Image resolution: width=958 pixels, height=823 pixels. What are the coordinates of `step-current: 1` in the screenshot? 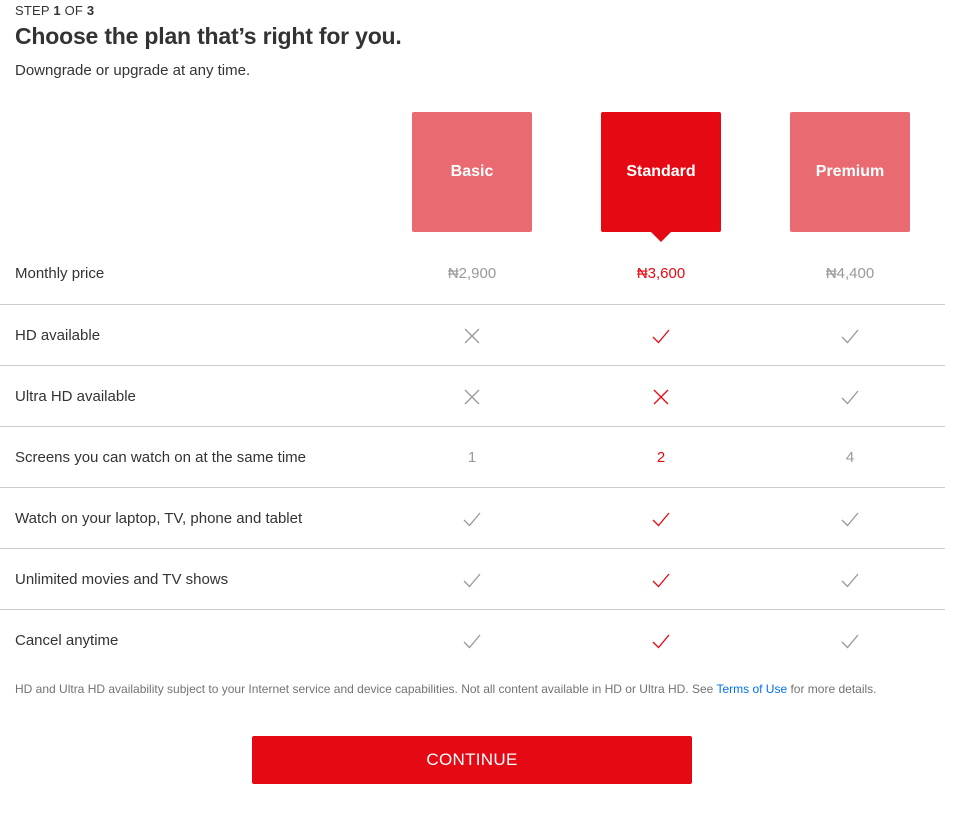 It's located at (57, 10).